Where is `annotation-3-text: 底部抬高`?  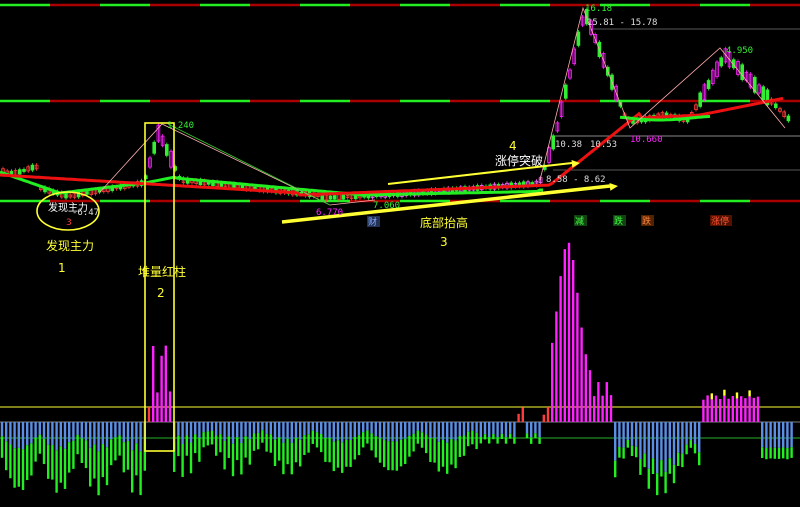 annotation-3-text: 底部抬高 is located at coordinates (444, 222).